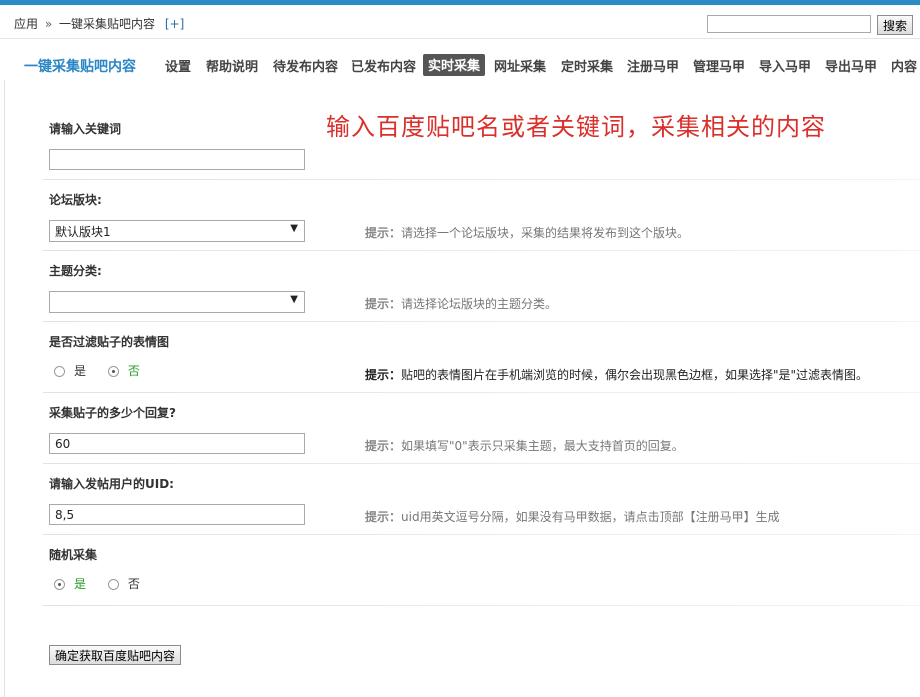 This screenshot has height=697, width=920. What do you see at coordinates (177, 302) in the screenshot?
I see `topic-type-select: ▼` at bounding box center [177, 302].